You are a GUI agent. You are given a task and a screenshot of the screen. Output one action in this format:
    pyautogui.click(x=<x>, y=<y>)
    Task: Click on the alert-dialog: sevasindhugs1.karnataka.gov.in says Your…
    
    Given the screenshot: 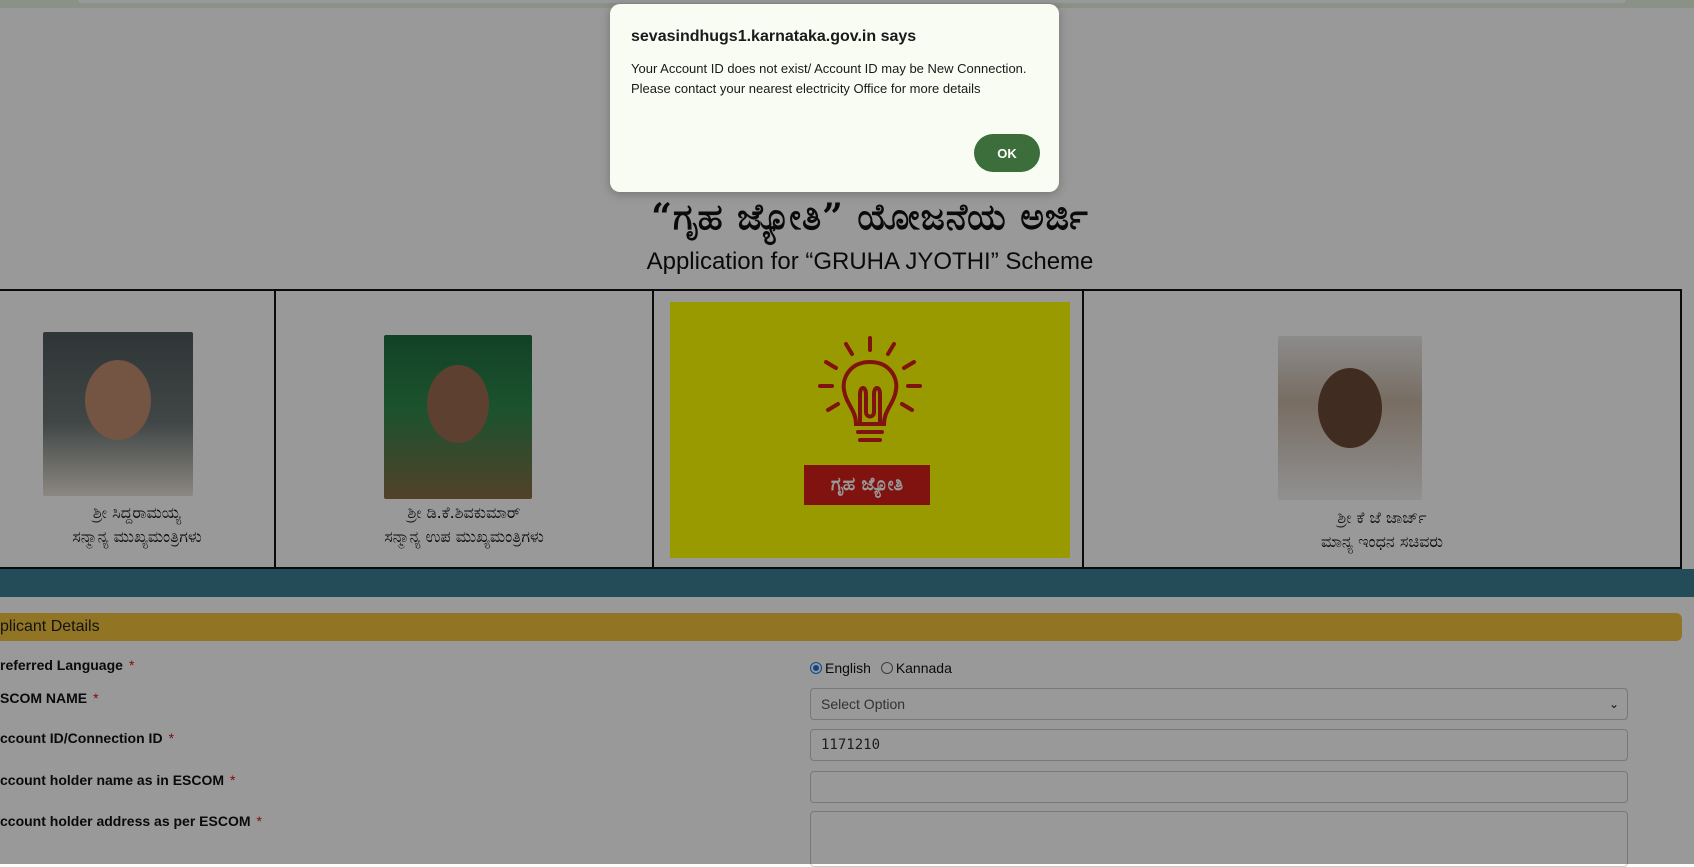 What is the action you would take?
    pyautogui.click(x=834, y=98)
    